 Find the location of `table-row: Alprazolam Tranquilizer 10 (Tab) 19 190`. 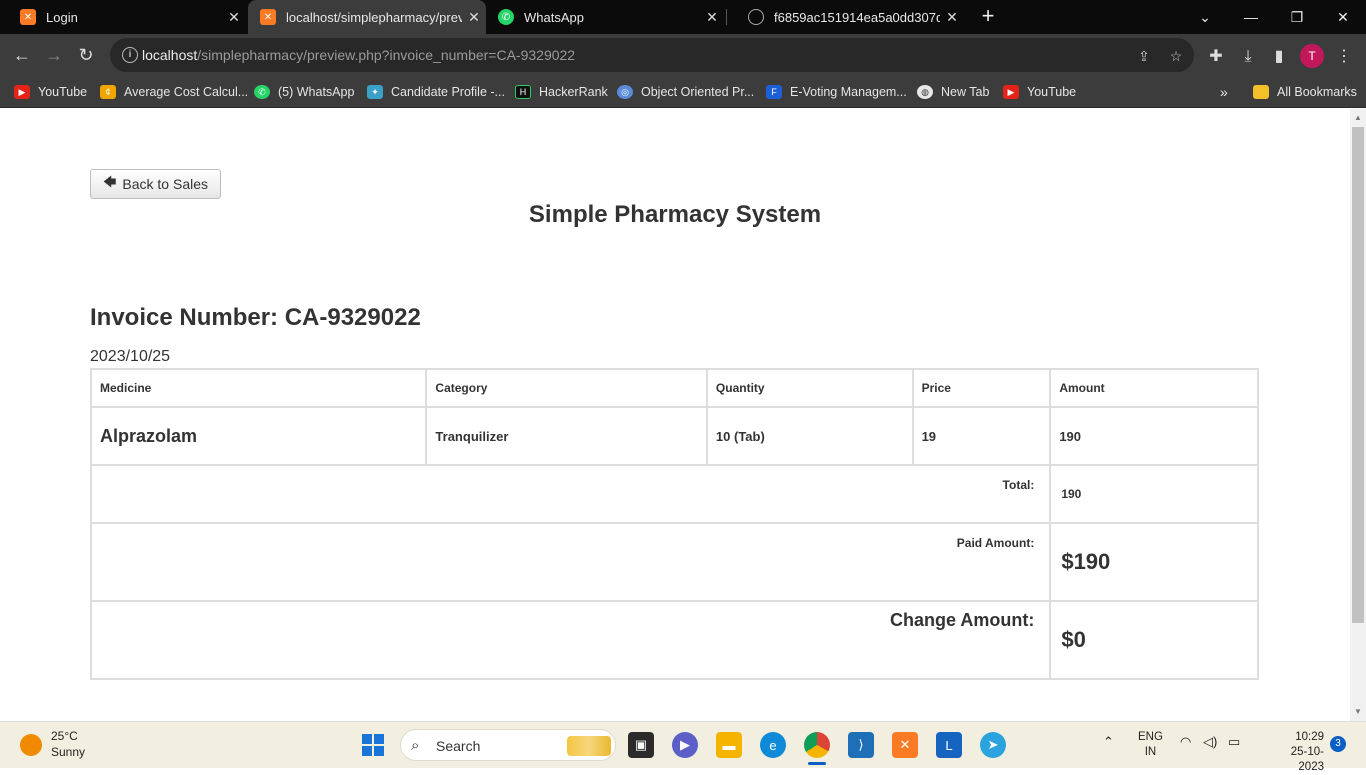

table-row: Alprazolam Tranquilizer 10 (Tab) 19 190 is located at coordinates (674, 436).